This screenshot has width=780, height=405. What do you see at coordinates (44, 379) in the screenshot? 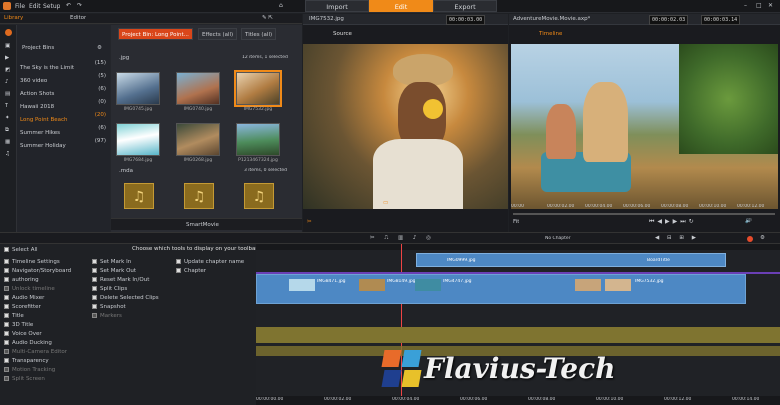
I see `option-checkbox: Split Screen` at bounding box center [44, 379].